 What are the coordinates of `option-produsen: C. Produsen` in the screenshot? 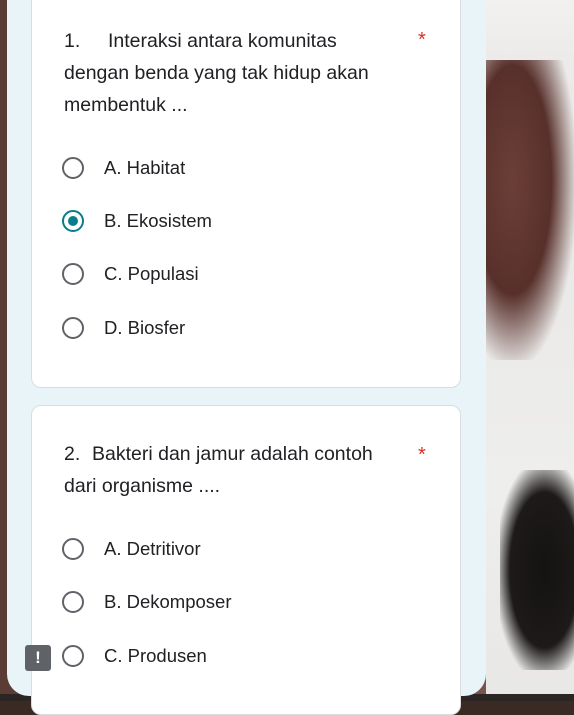 It's located at (134, 656).